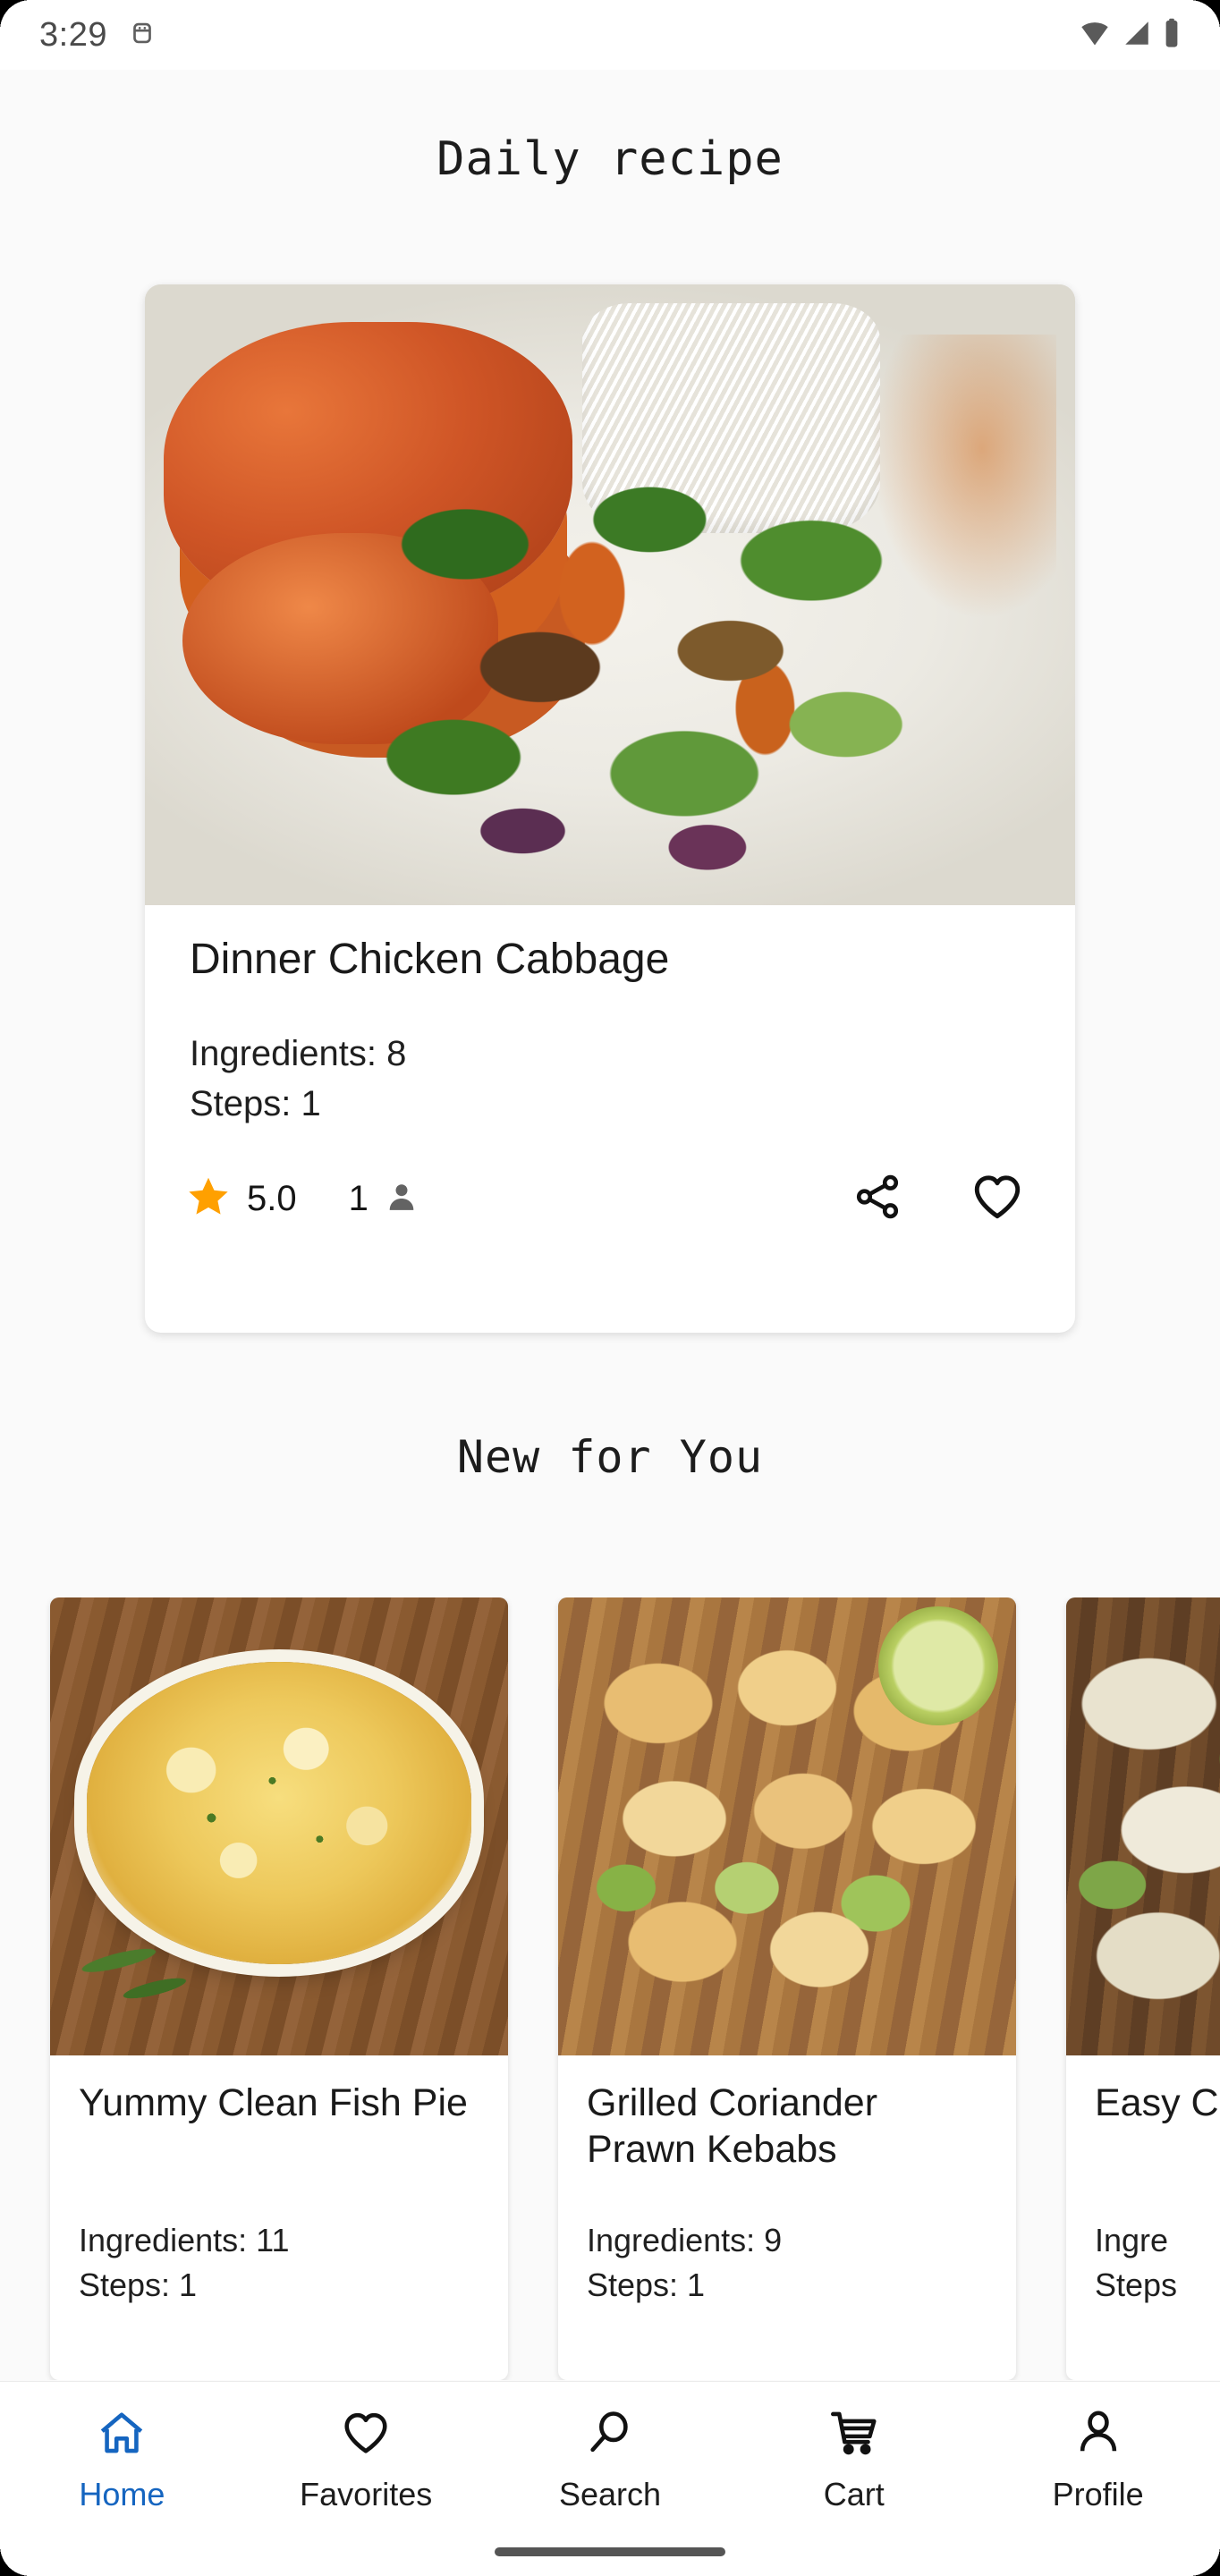 Image resolution: width=1220 pixels, height=2576 pixels. What do you see at coordinates (184, 2240) in the screenshot?
I see `recipe-ingredients-count: Ingredients: 11` at bounding box center [184, 2240].